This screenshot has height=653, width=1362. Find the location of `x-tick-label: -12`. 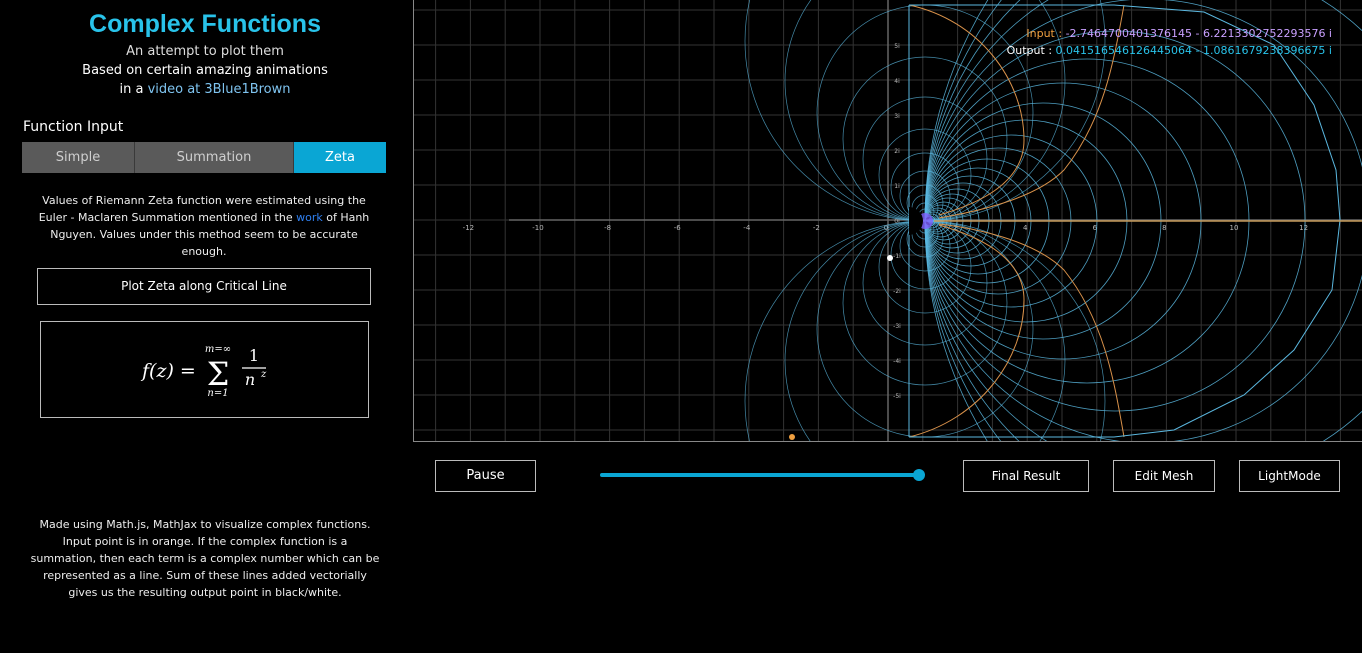

x-tick-label: -12 is located at coordinates (468, 228).